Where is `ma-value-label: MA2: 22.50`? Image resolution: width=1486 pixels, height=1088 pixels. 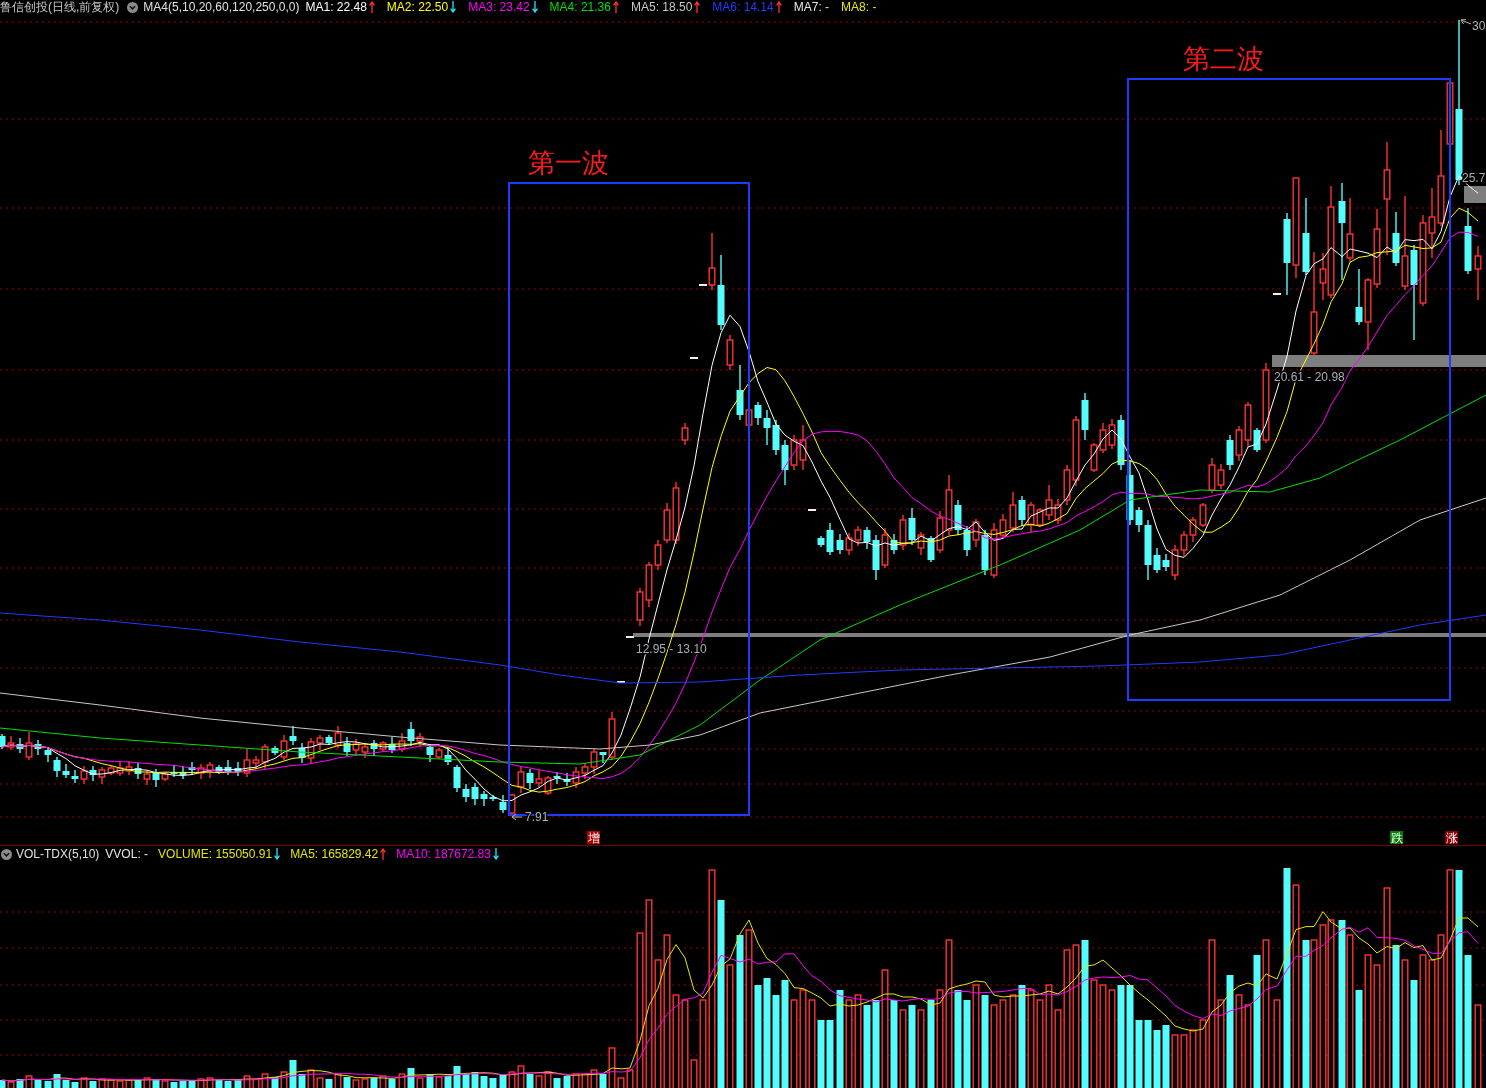
ma-value-label: MA2: 22.50 is located at coordinates (417, 7).